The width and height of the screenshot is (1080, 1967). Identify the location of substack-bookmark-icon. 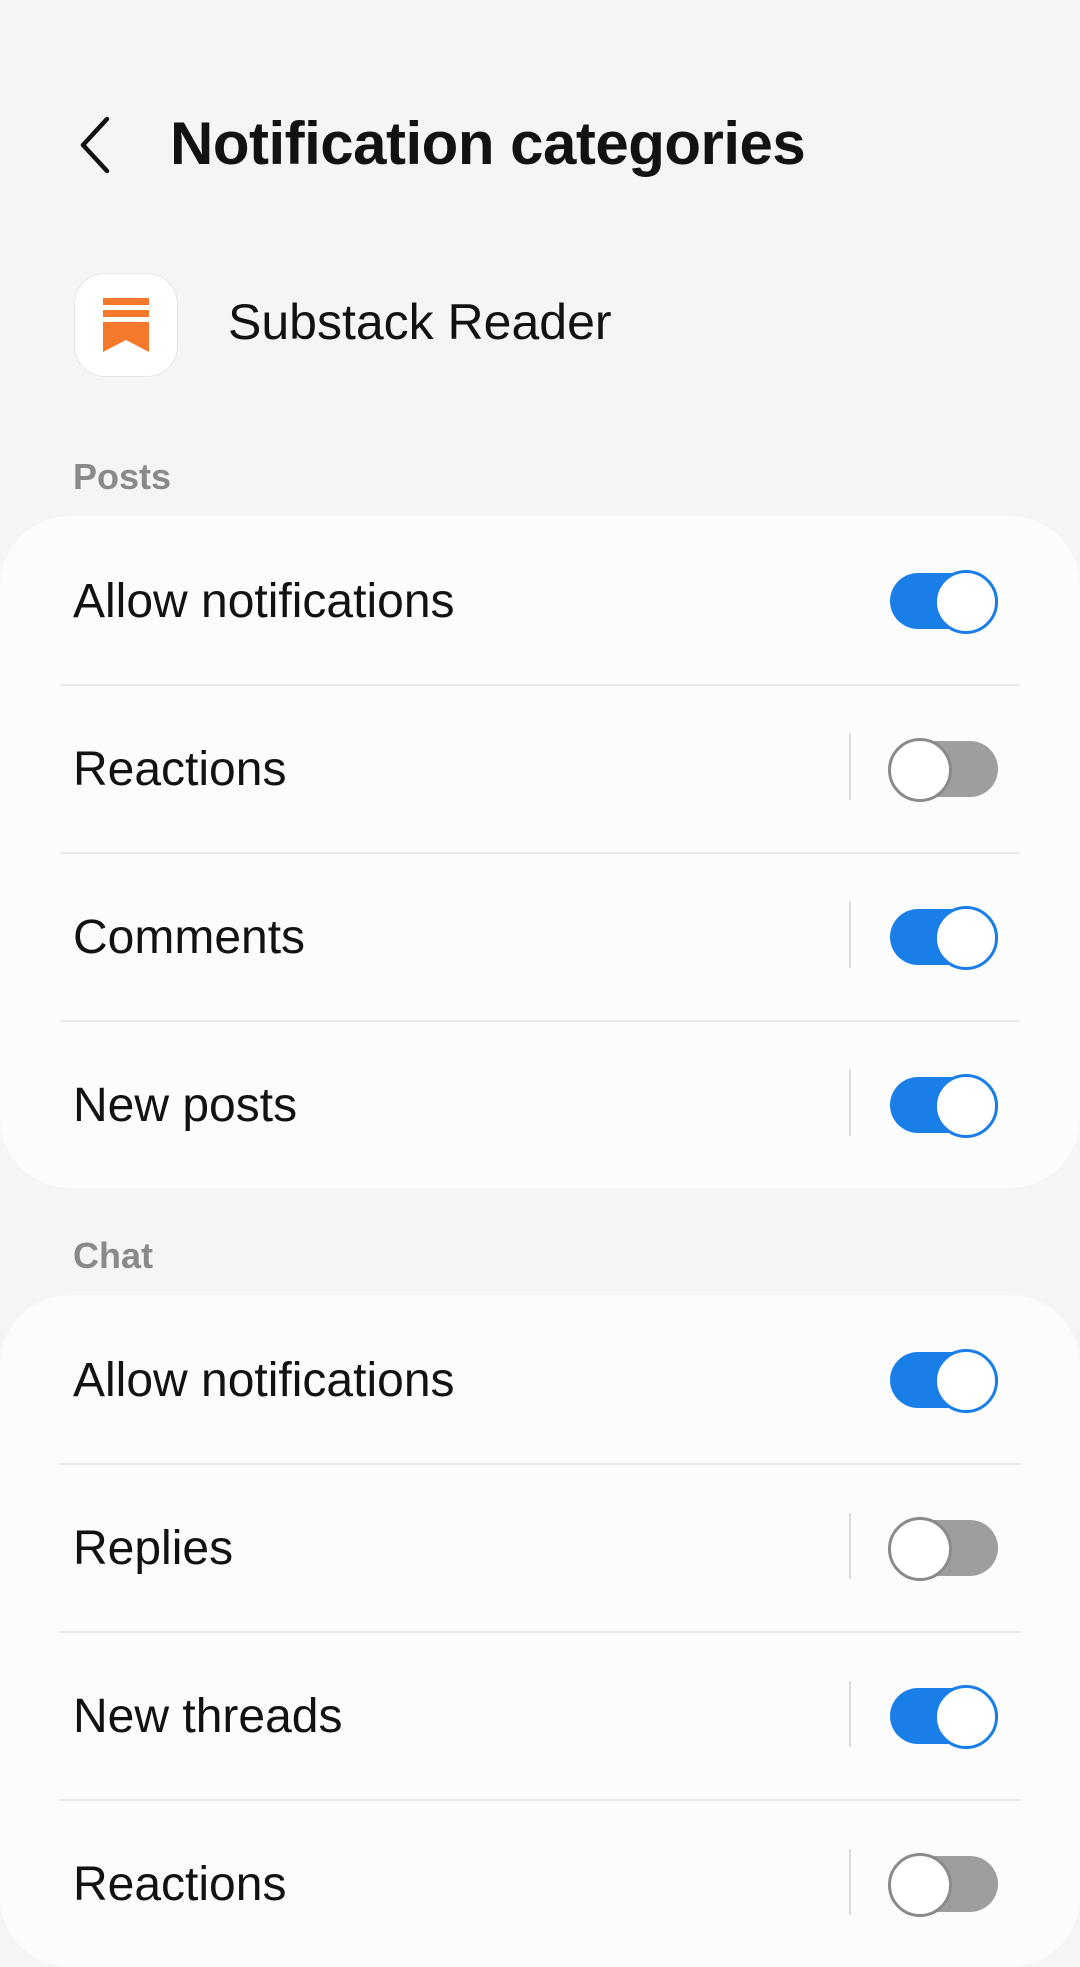
(126, 325).